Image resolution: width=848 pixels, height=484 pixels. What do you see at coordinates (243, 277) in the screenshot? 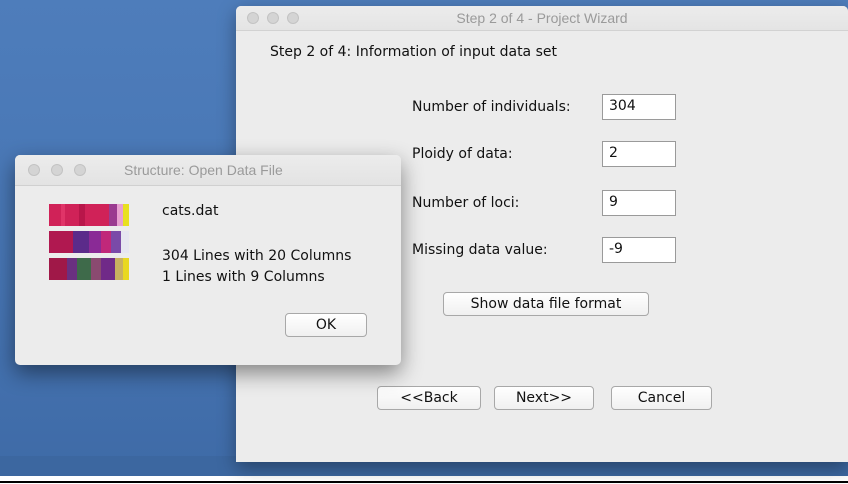
I see `data-lines-summary-2: 1 Lines with 9 Columns` at bounding box center [243, 277].